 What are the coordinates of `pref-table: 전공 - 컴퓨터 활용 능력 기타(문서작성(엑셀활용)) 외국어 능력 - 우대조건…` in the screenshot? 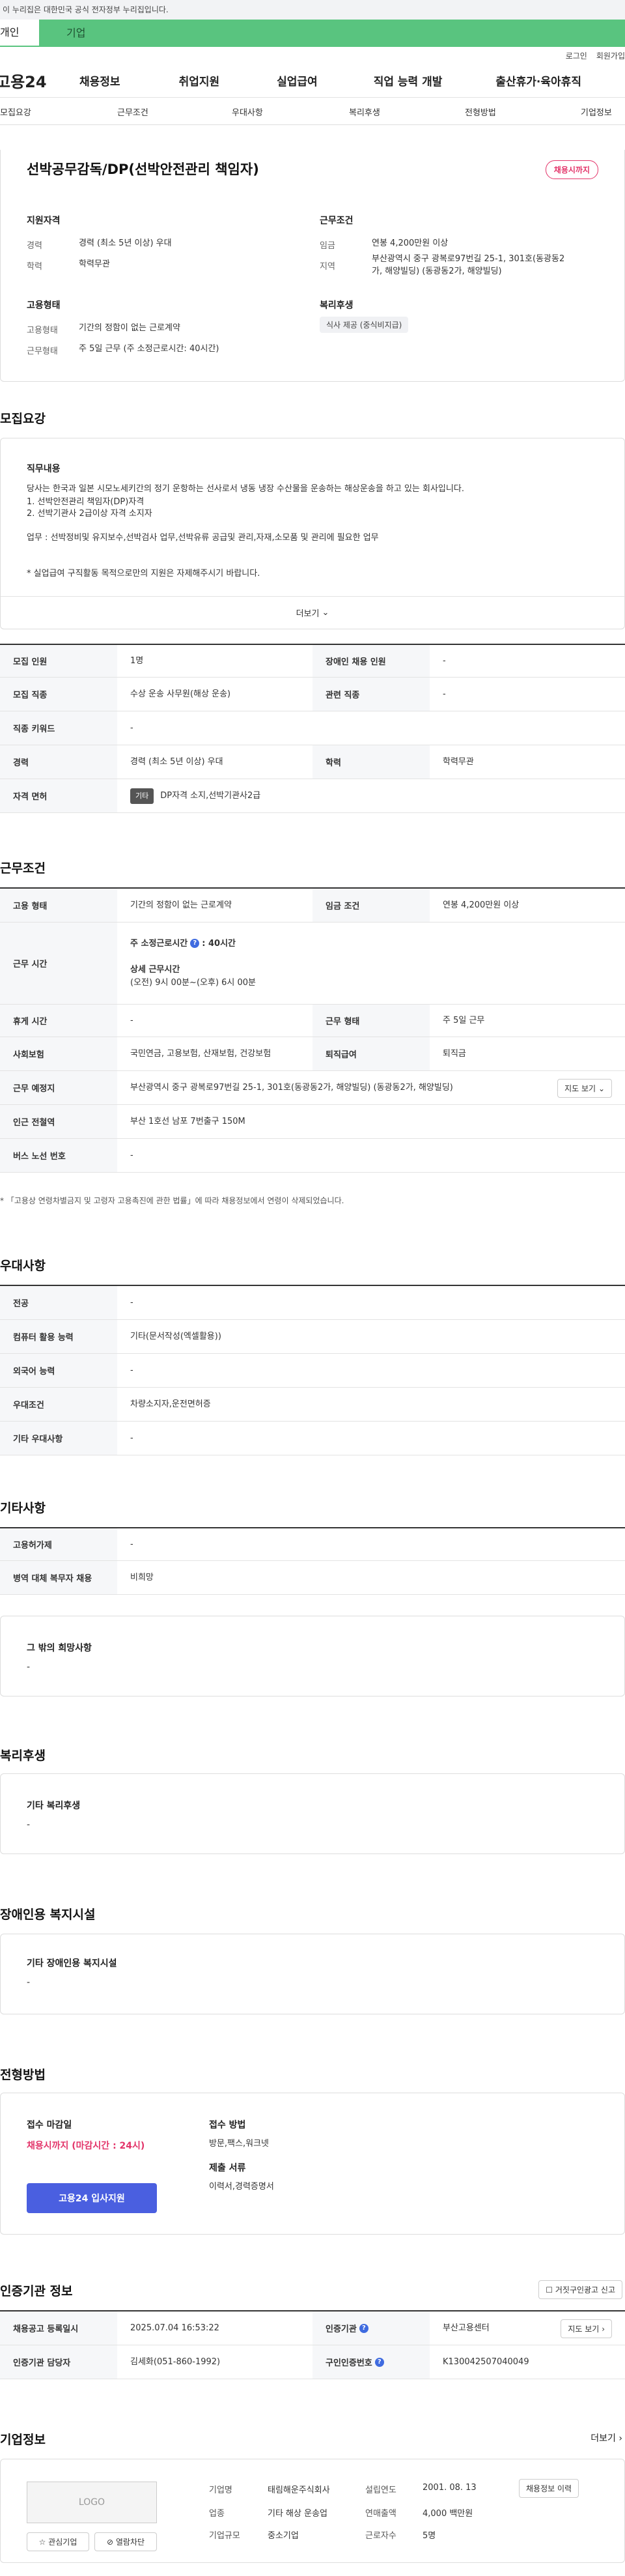 It's located at (312, 1370).